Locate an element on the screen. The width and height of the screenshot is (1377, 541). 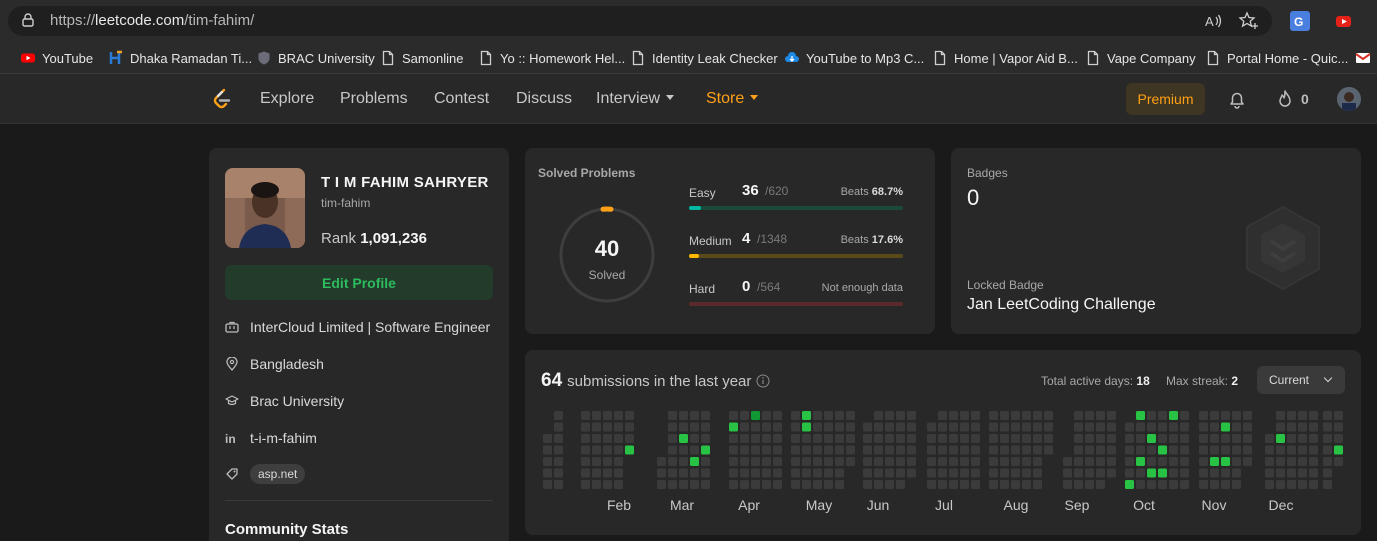
bookmark-item: Vape Company is located at coordinates (1140, 58).